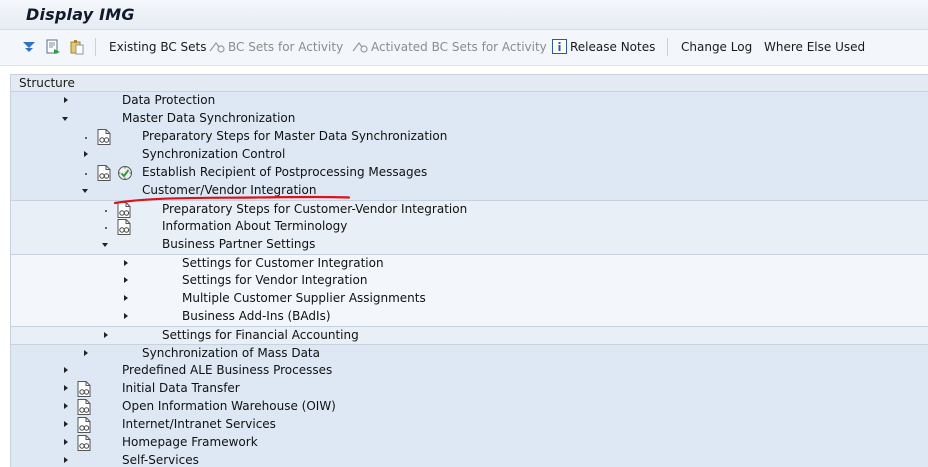 The image size is (928, 467). I want to click on tree-node: Initial Data Transfer, so click(469, 389).